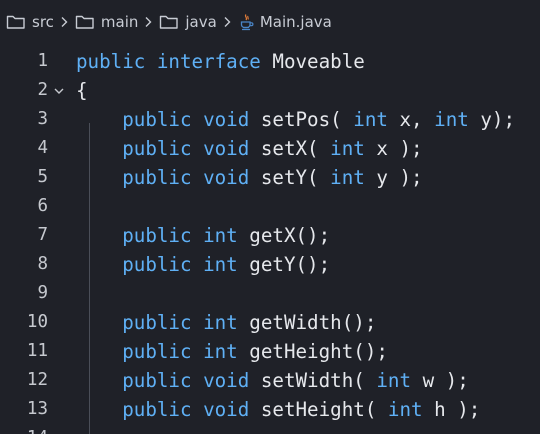 The image size is (540, 434). Describe the element at coordinates (411, 119) in the screenshot. I see `code-token: x,` at that location.